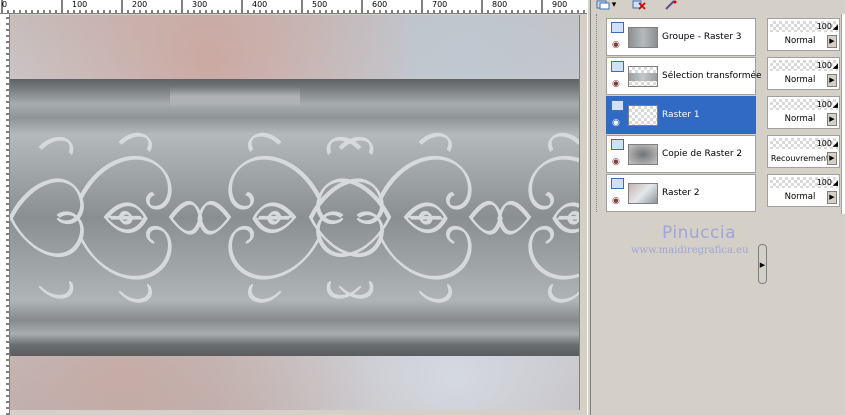 This screenshot has height=415, width=845. I want to click on layer-name: Sélection transformée, so click(712, 76).